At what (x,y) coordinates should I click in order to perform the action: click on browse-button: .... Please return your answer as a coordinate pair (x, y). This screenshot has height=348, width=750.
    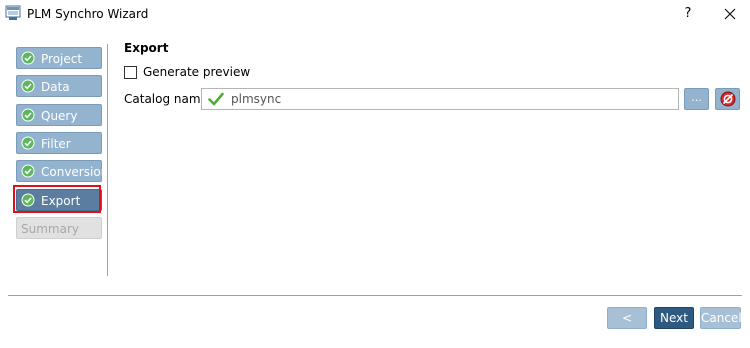
    Looking at the image, I should click on (696, 99).